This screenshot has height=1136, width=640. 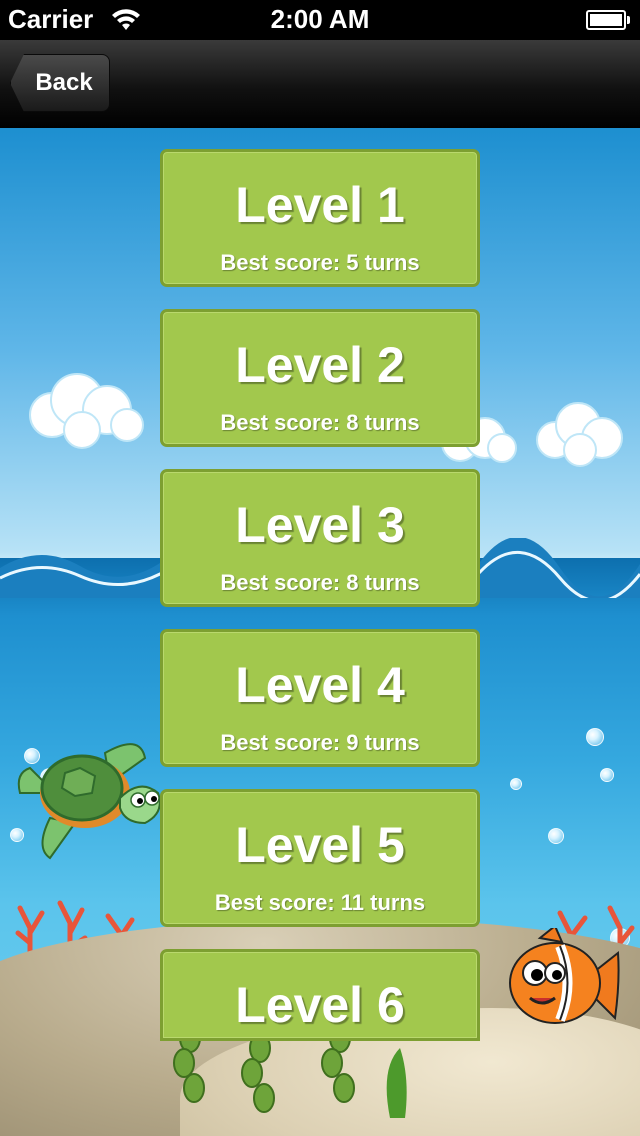 What do you see at coordinates (64, 82) in the screenshot?
I see `back-button-label: Back` at bounding box center [64, 82].